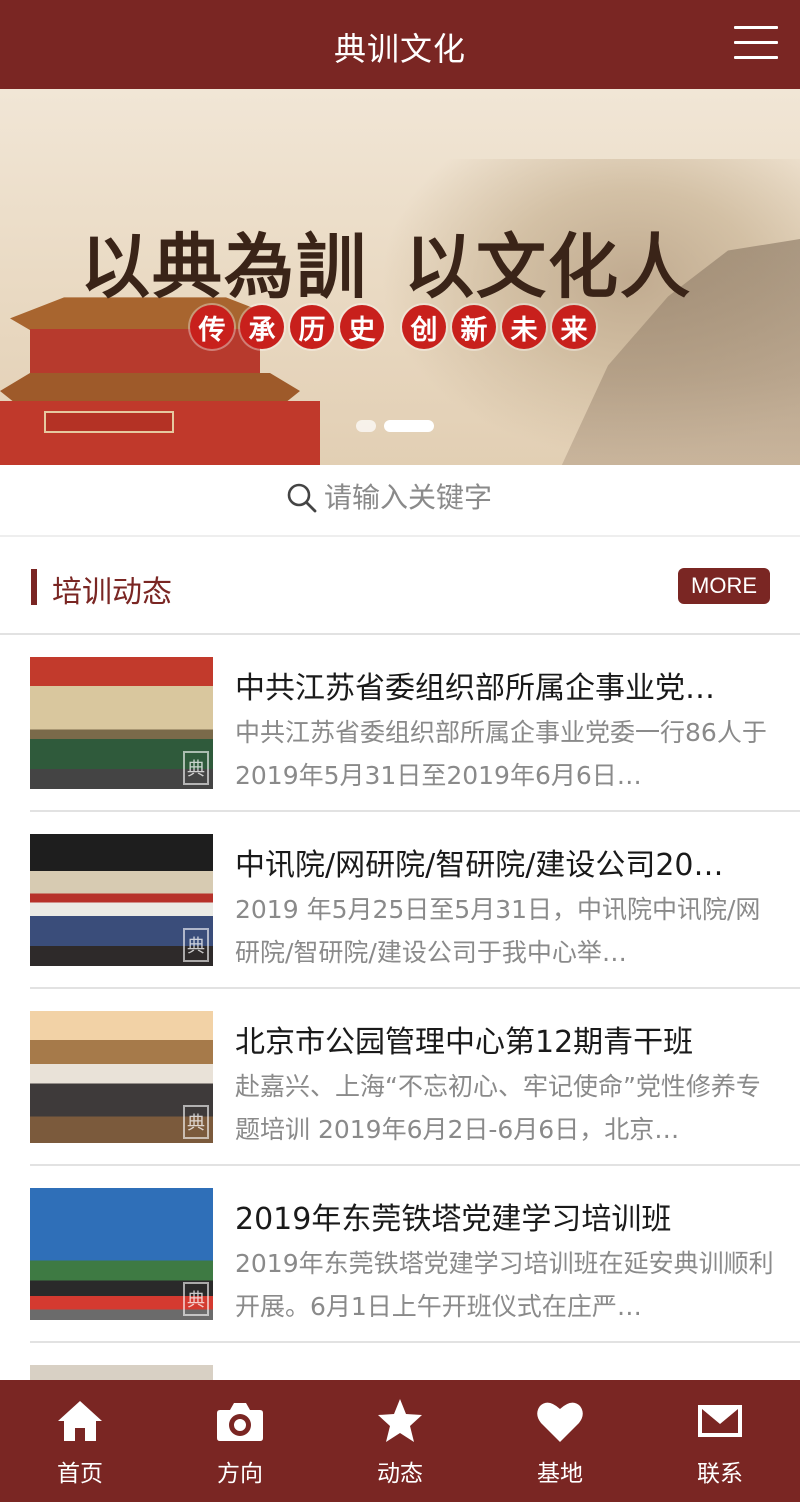 Image resolution: width=800 pixels, height=1502 pixels. I want to click on tab-label: 首页, so click(80, 1474).